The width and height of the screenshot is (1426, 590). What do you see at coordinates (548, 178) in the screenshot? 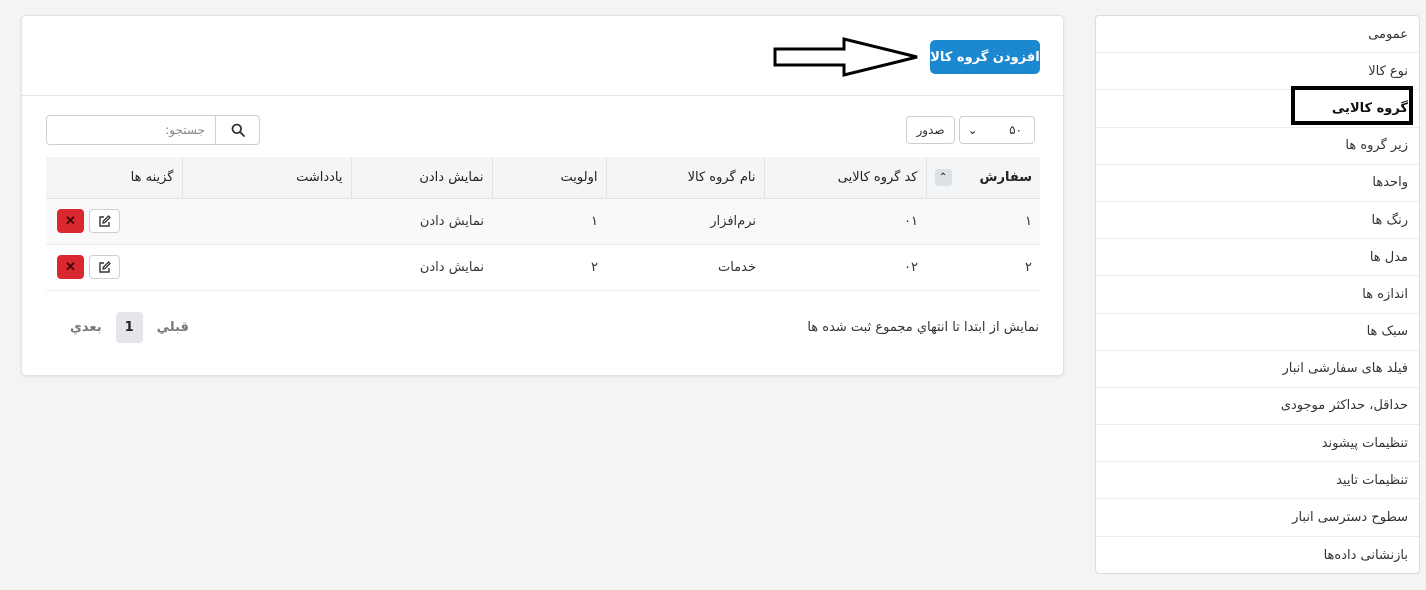
I see `column-header-priority: اولویت` at bounding box center [548, 178].